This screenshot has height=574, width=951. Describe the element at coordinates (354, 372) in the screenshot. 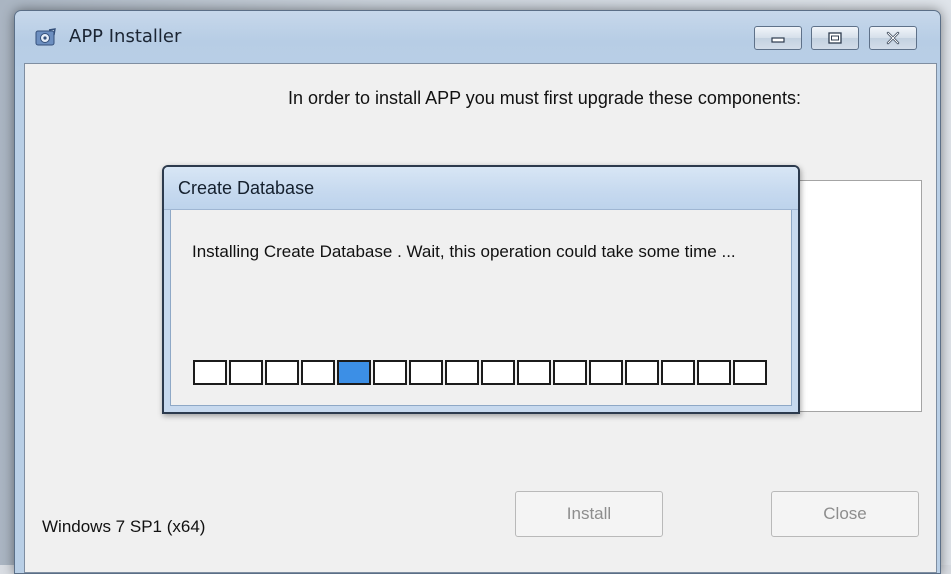

I see `progress-segment-active` at that location.